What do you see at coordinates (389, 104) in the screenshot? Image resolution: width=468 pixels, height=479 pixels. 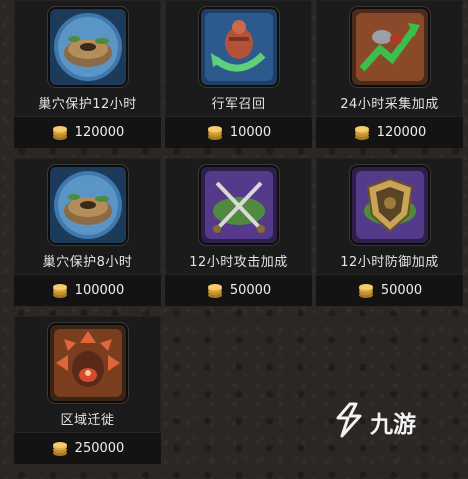 I see `item-name: 24小时采集加成` at bounding box center [389, 104].